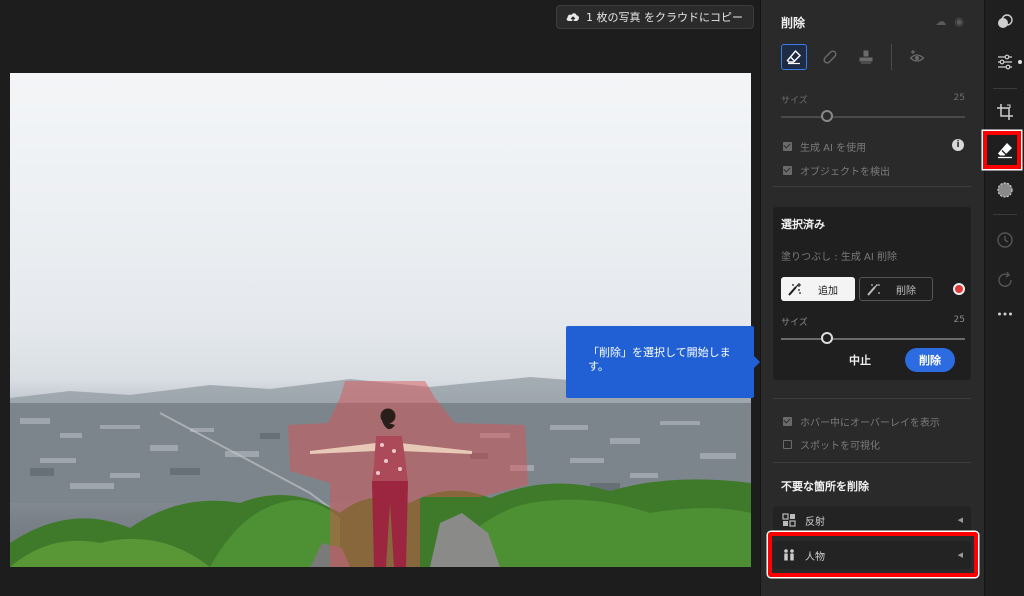  What do you see at coordinates (1020, 62) in the screenshot?
I see `adjust-indicator-dot` at bounding box center [1020, 62].